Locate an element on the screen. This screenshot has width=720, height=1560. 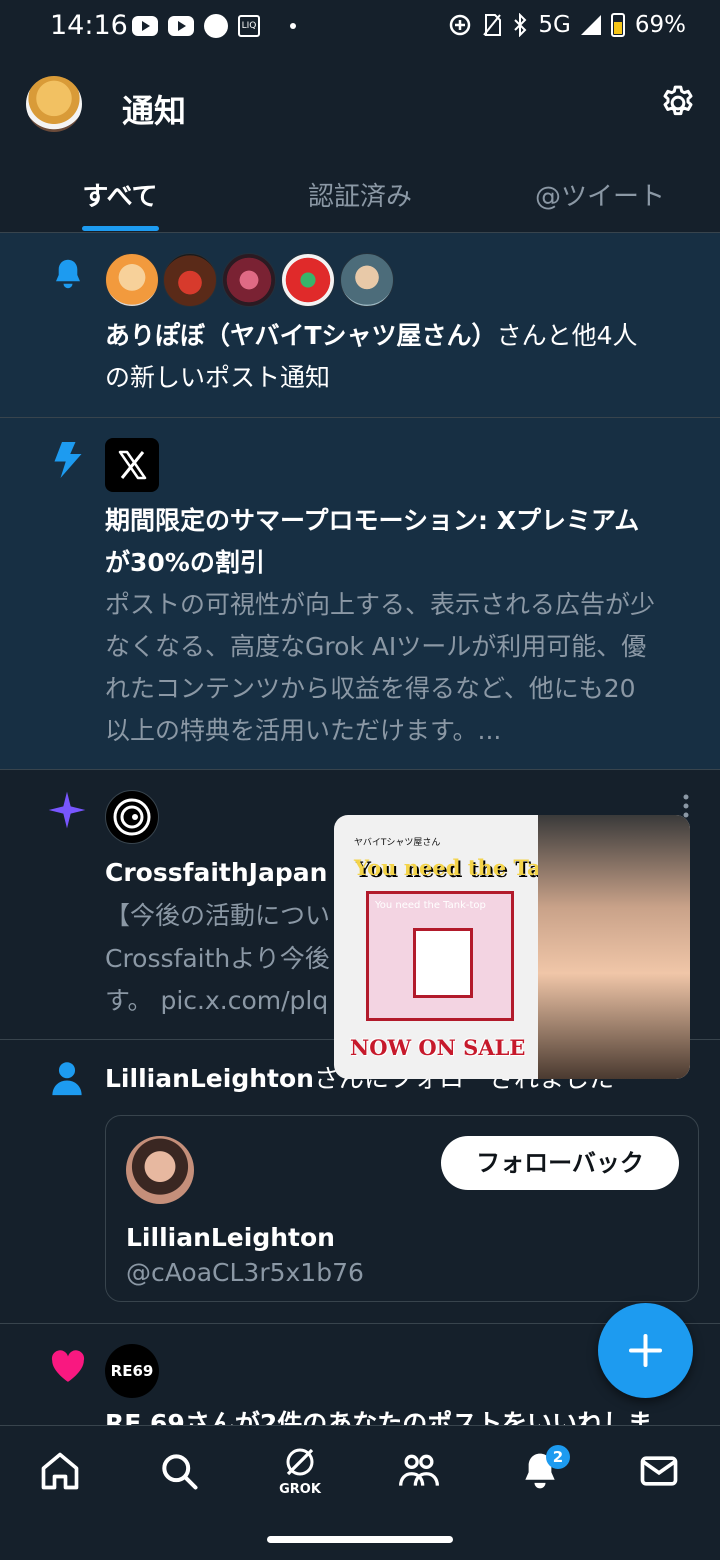
user-name: LillianLeighton is located at coordinates (209, 1078).